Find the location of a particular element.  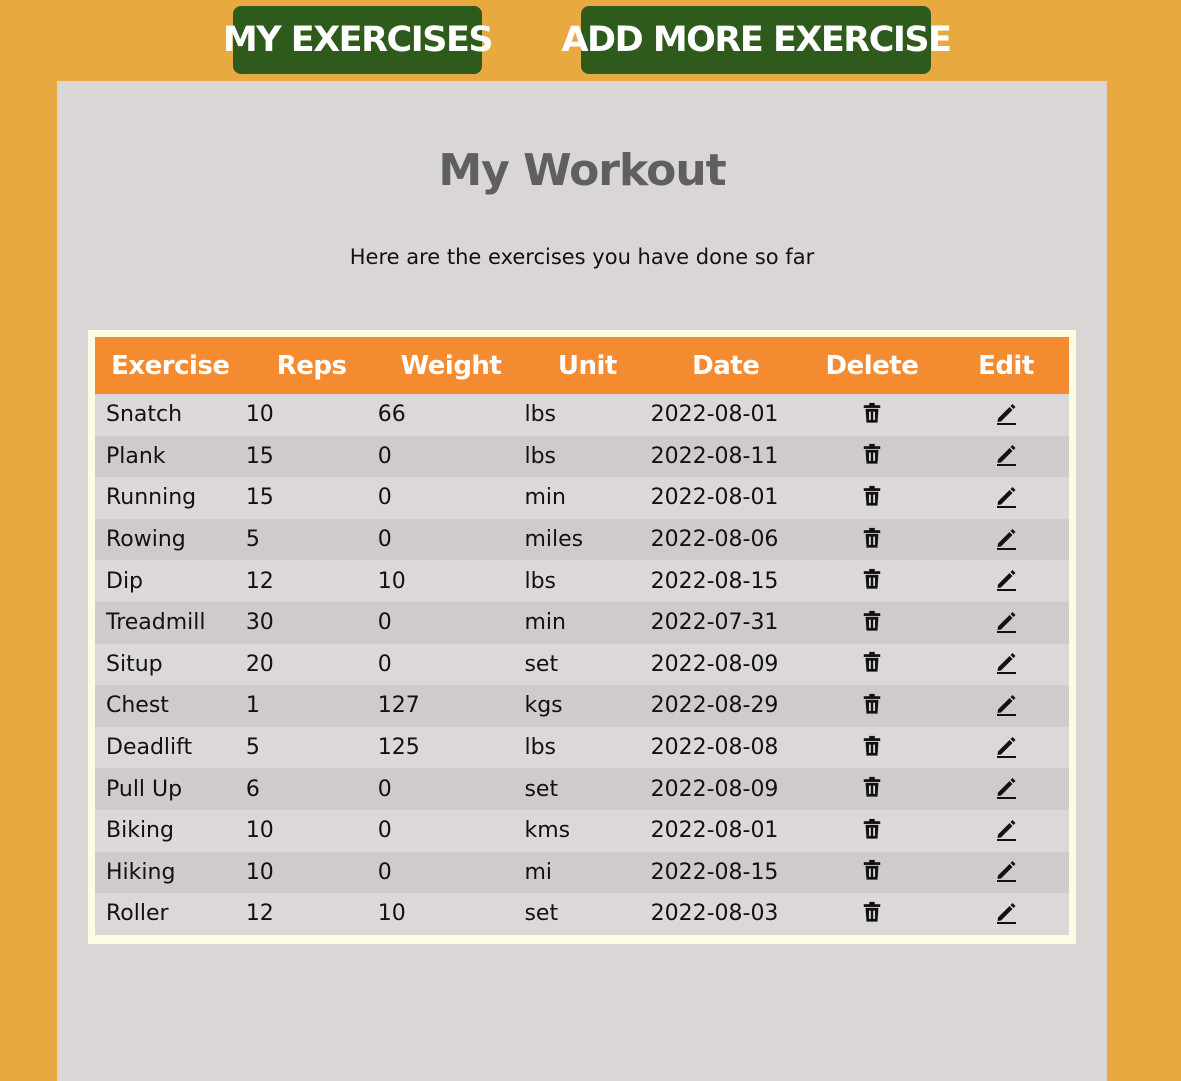

table-row: Running 15 0 min 2022-08-01 is located at coordinates (582, 498).